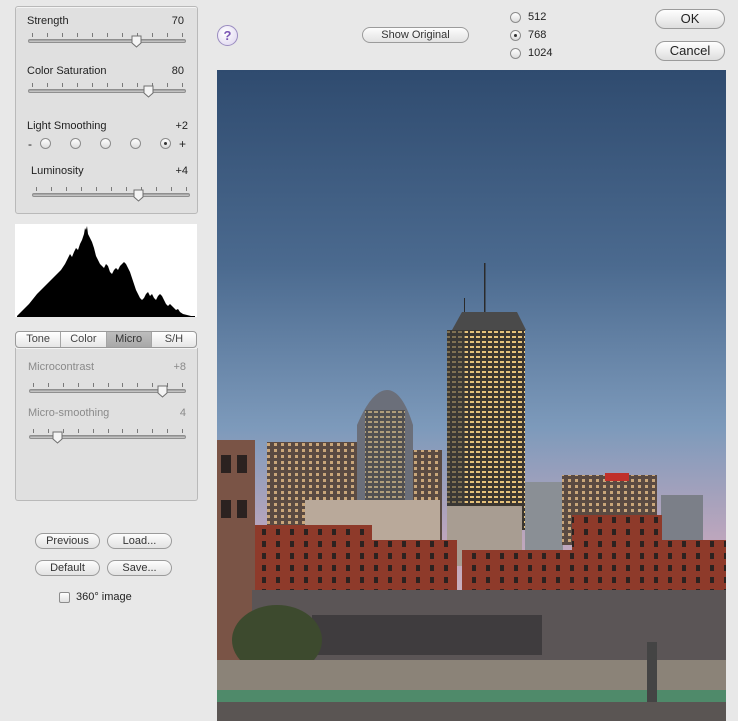 Image resolution: width=738 pixels, height=721 pixels. Describe the element at coordinates (104, 597) in the screenshot. I see `360-image-label: 360° image` at that location.